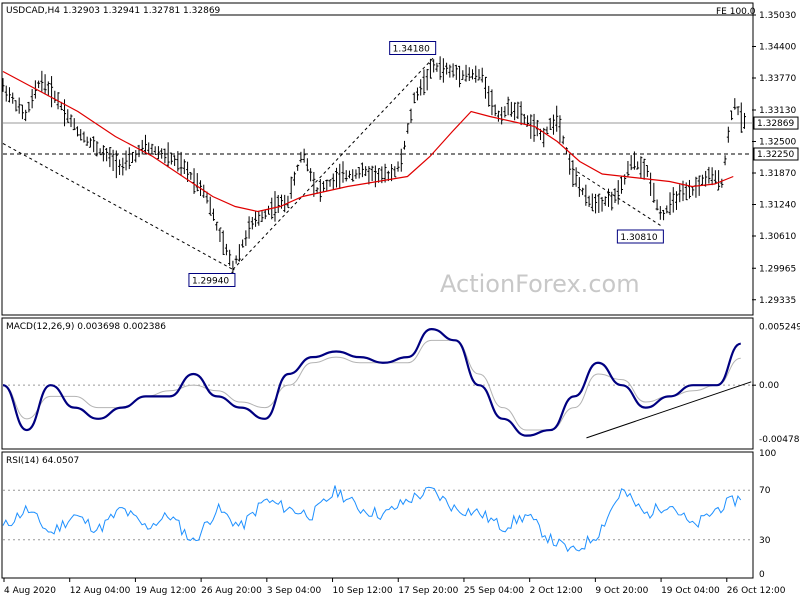 This screenshot has width=800, height=603. I want to click on level-price-label: 1.32250, so click(775, 155).